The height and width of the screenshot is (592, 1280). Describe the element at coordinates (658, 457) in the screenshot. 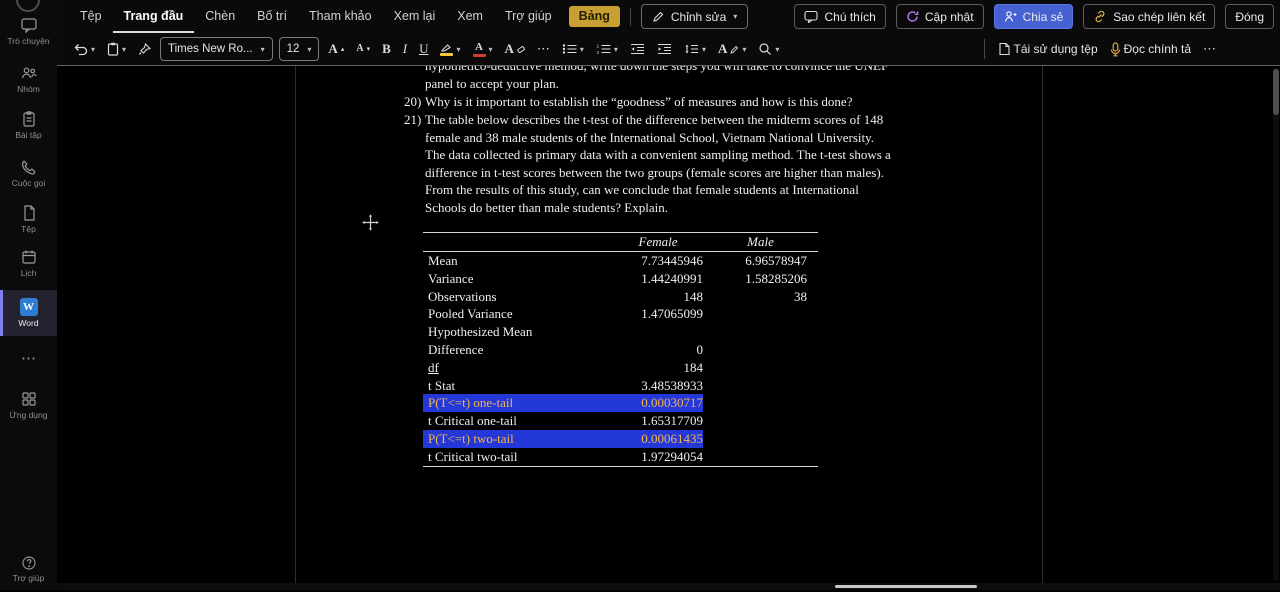

I see `table-cell-female: 1.97294054` at that location.